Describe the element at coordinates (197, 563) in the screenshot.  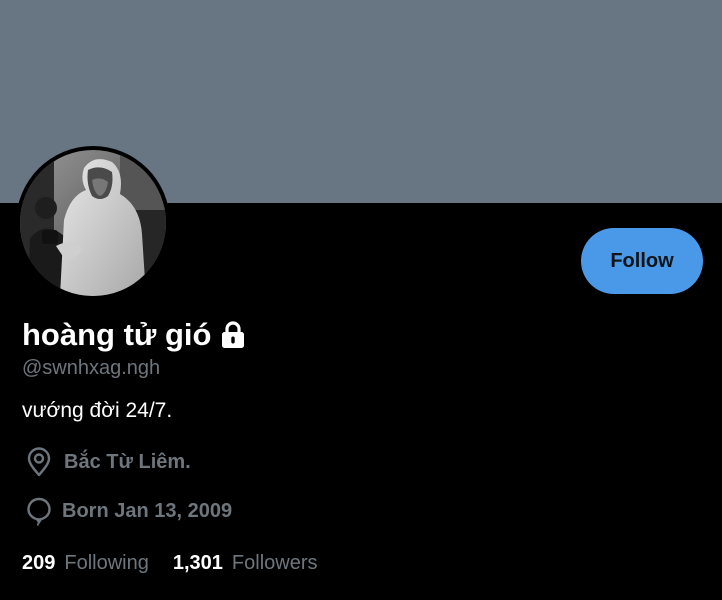
I see `followers-count: 1,301` at that location.